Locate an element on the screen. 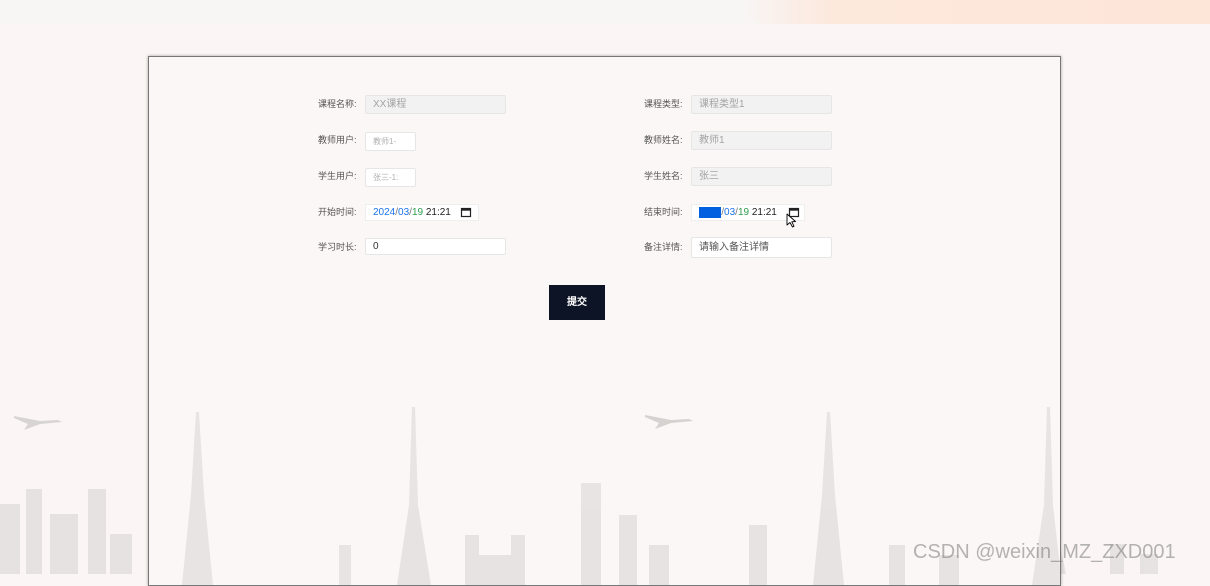  start-time-day: 19 is located at coordinates (417, 212).